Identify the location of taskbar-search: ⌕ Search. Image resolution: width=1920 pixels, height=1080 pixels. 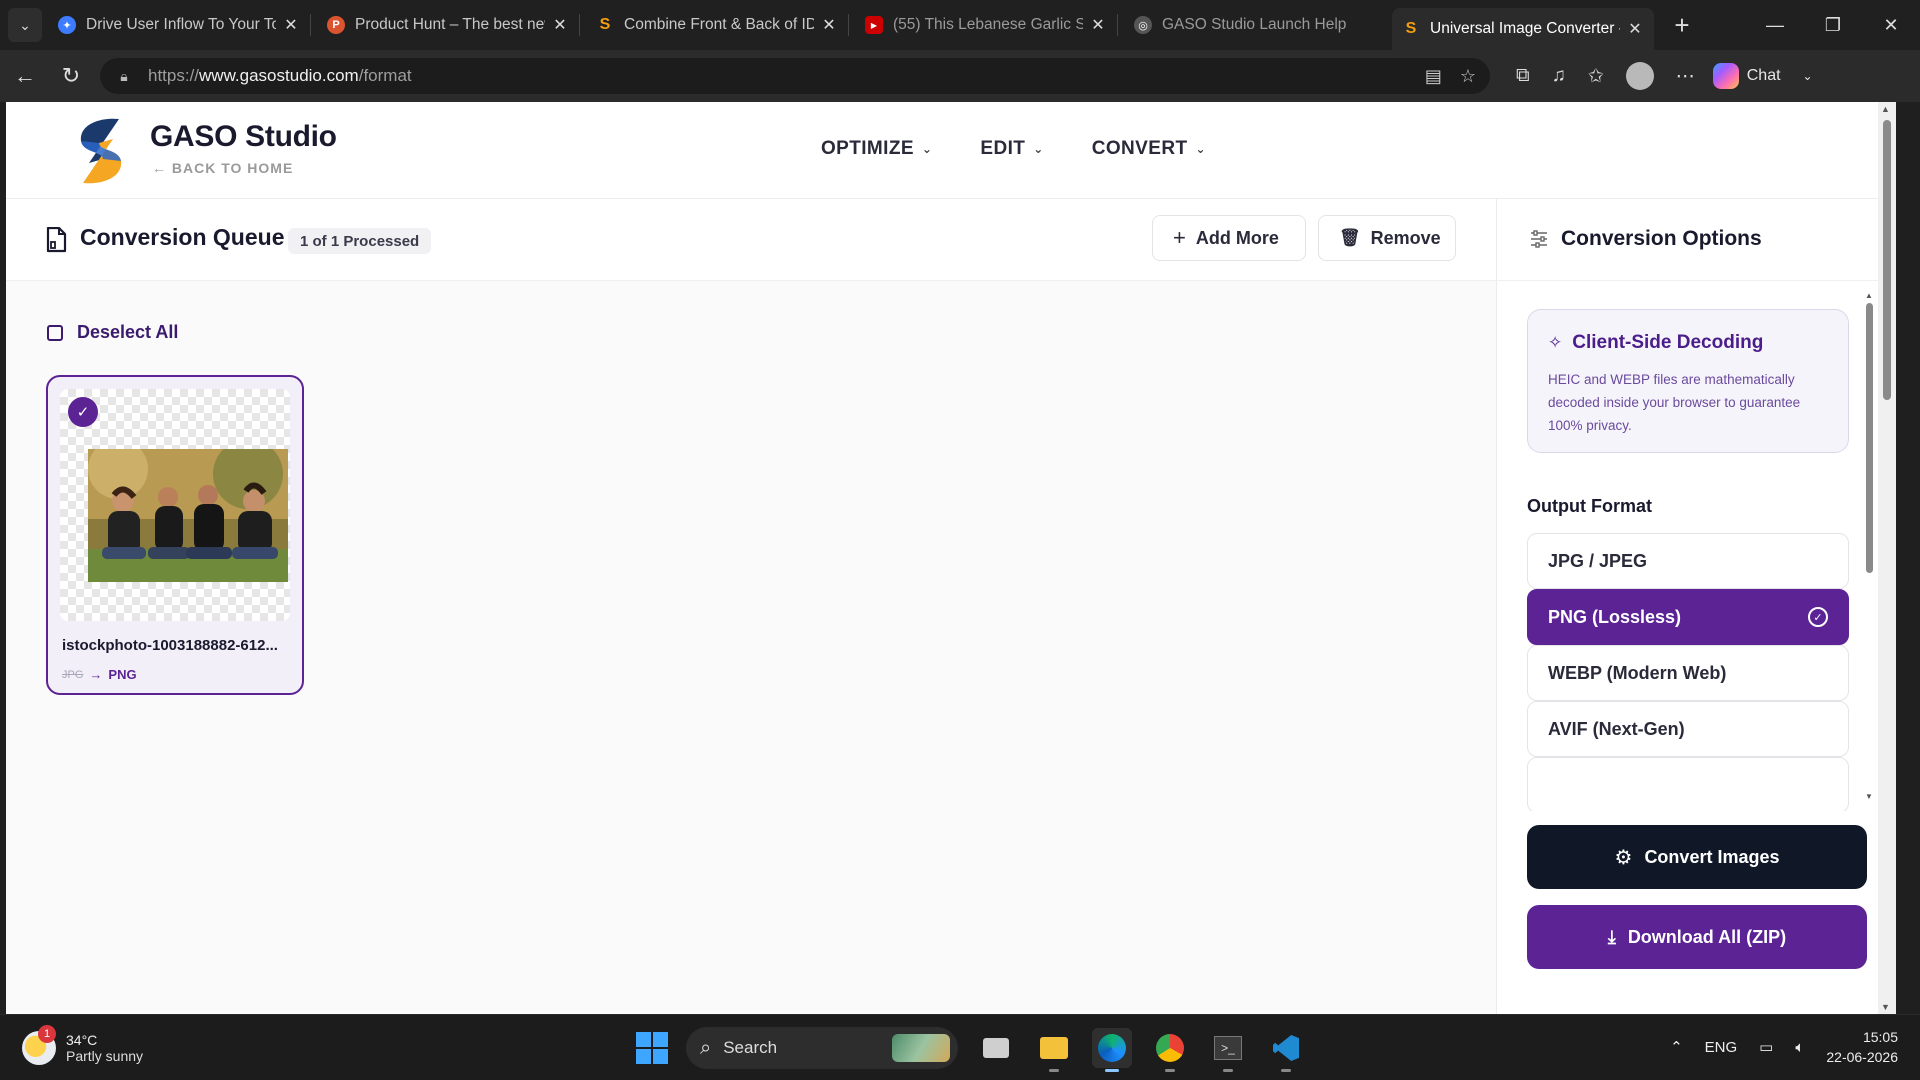
(822, 1048).